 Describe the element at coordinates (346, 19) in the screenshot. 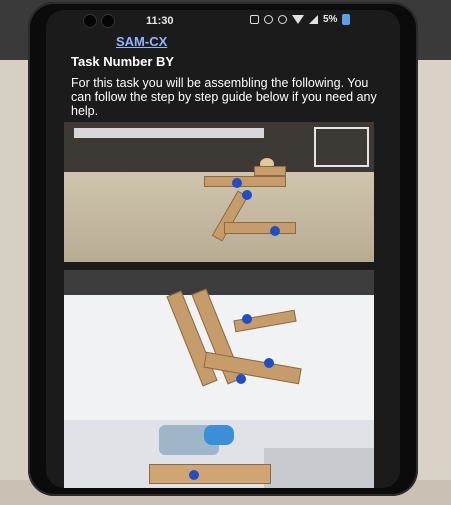

I see `battery-icon` at that location.